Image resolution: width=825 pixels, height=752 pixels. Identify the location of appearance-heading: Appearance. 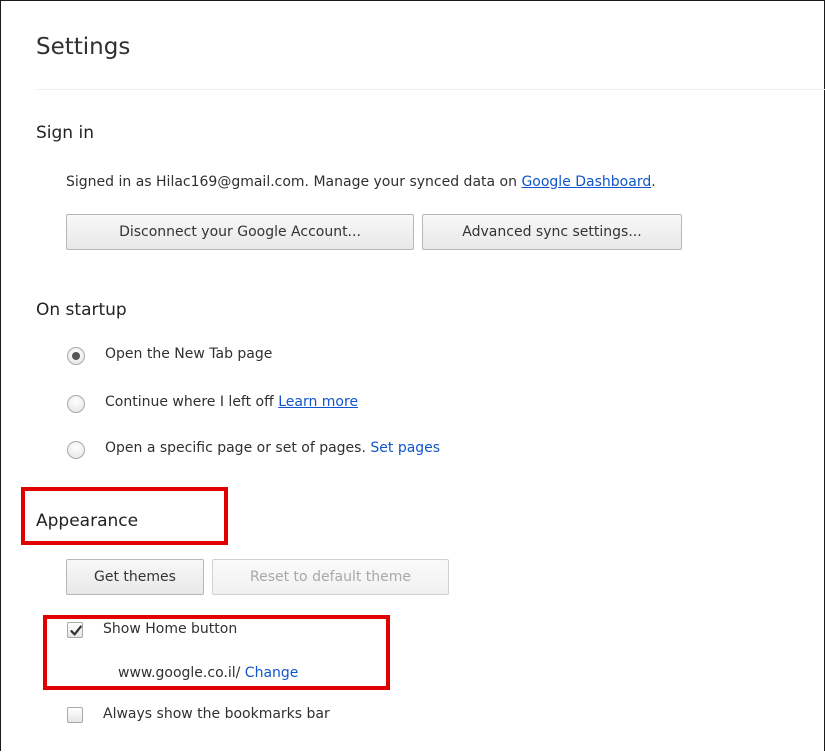
(87, 521).